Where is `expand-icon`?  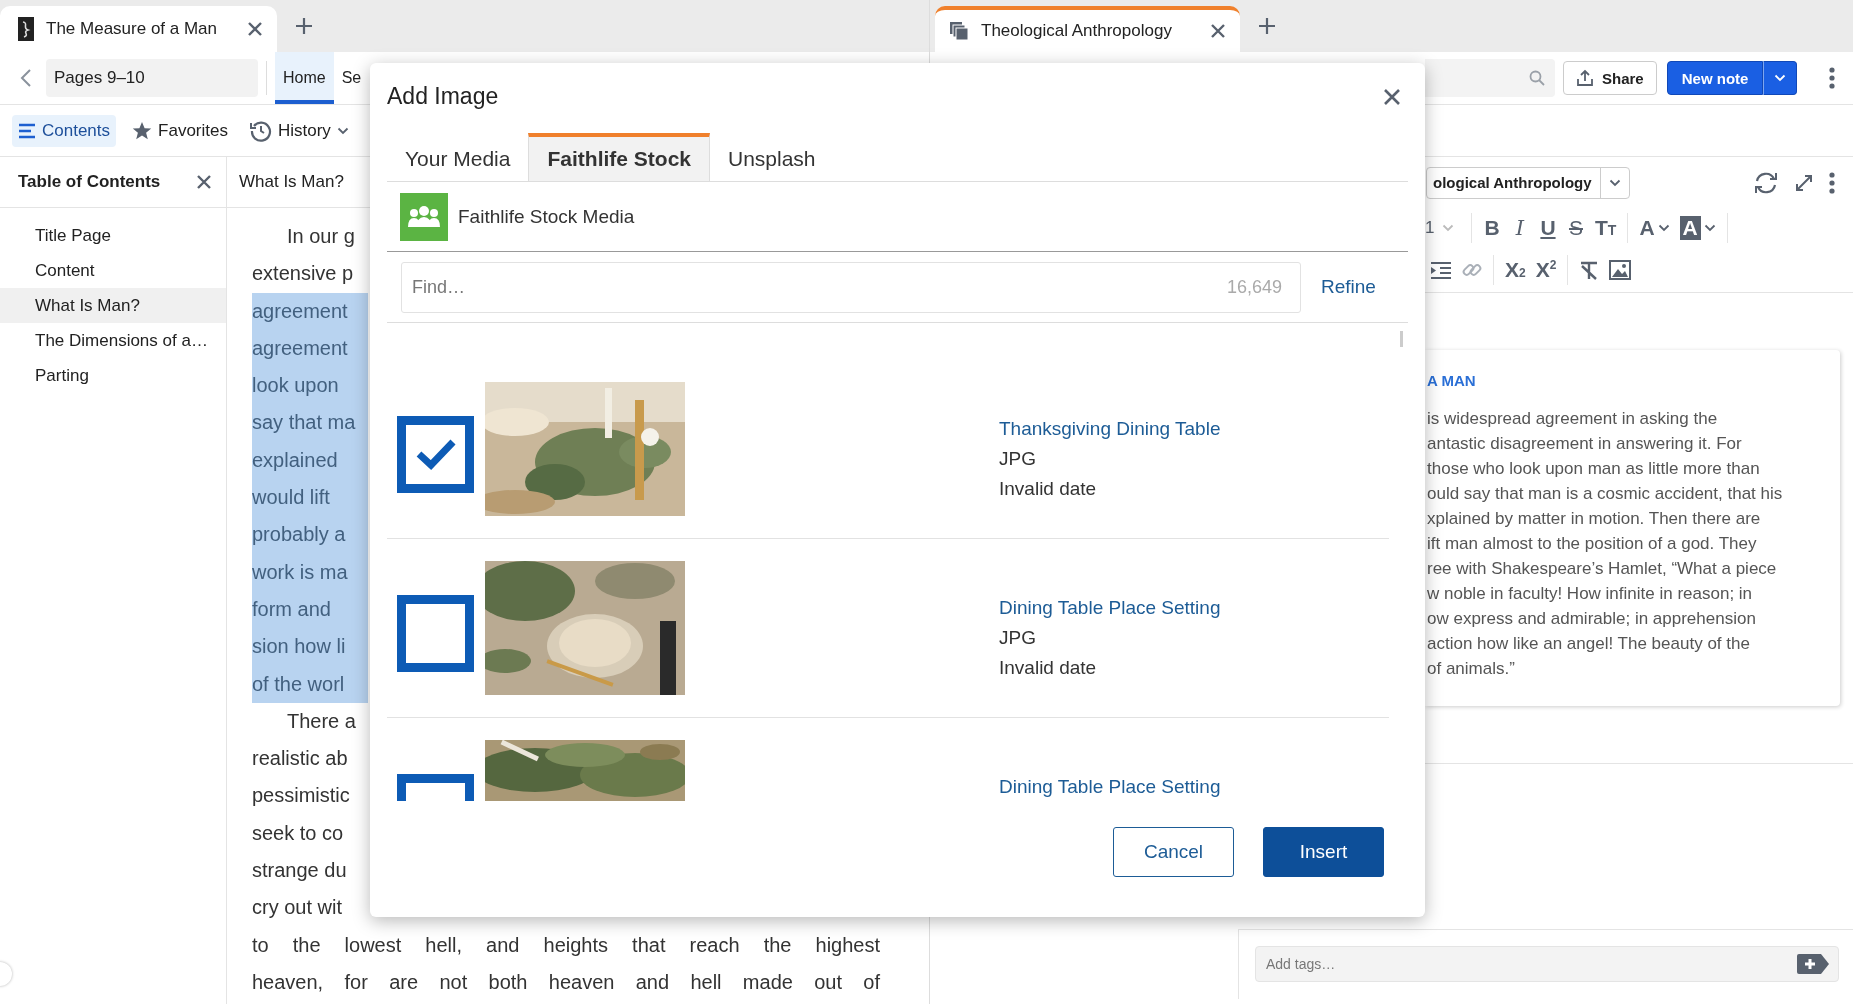
expand-icon is located at coordinates (1804, 182).